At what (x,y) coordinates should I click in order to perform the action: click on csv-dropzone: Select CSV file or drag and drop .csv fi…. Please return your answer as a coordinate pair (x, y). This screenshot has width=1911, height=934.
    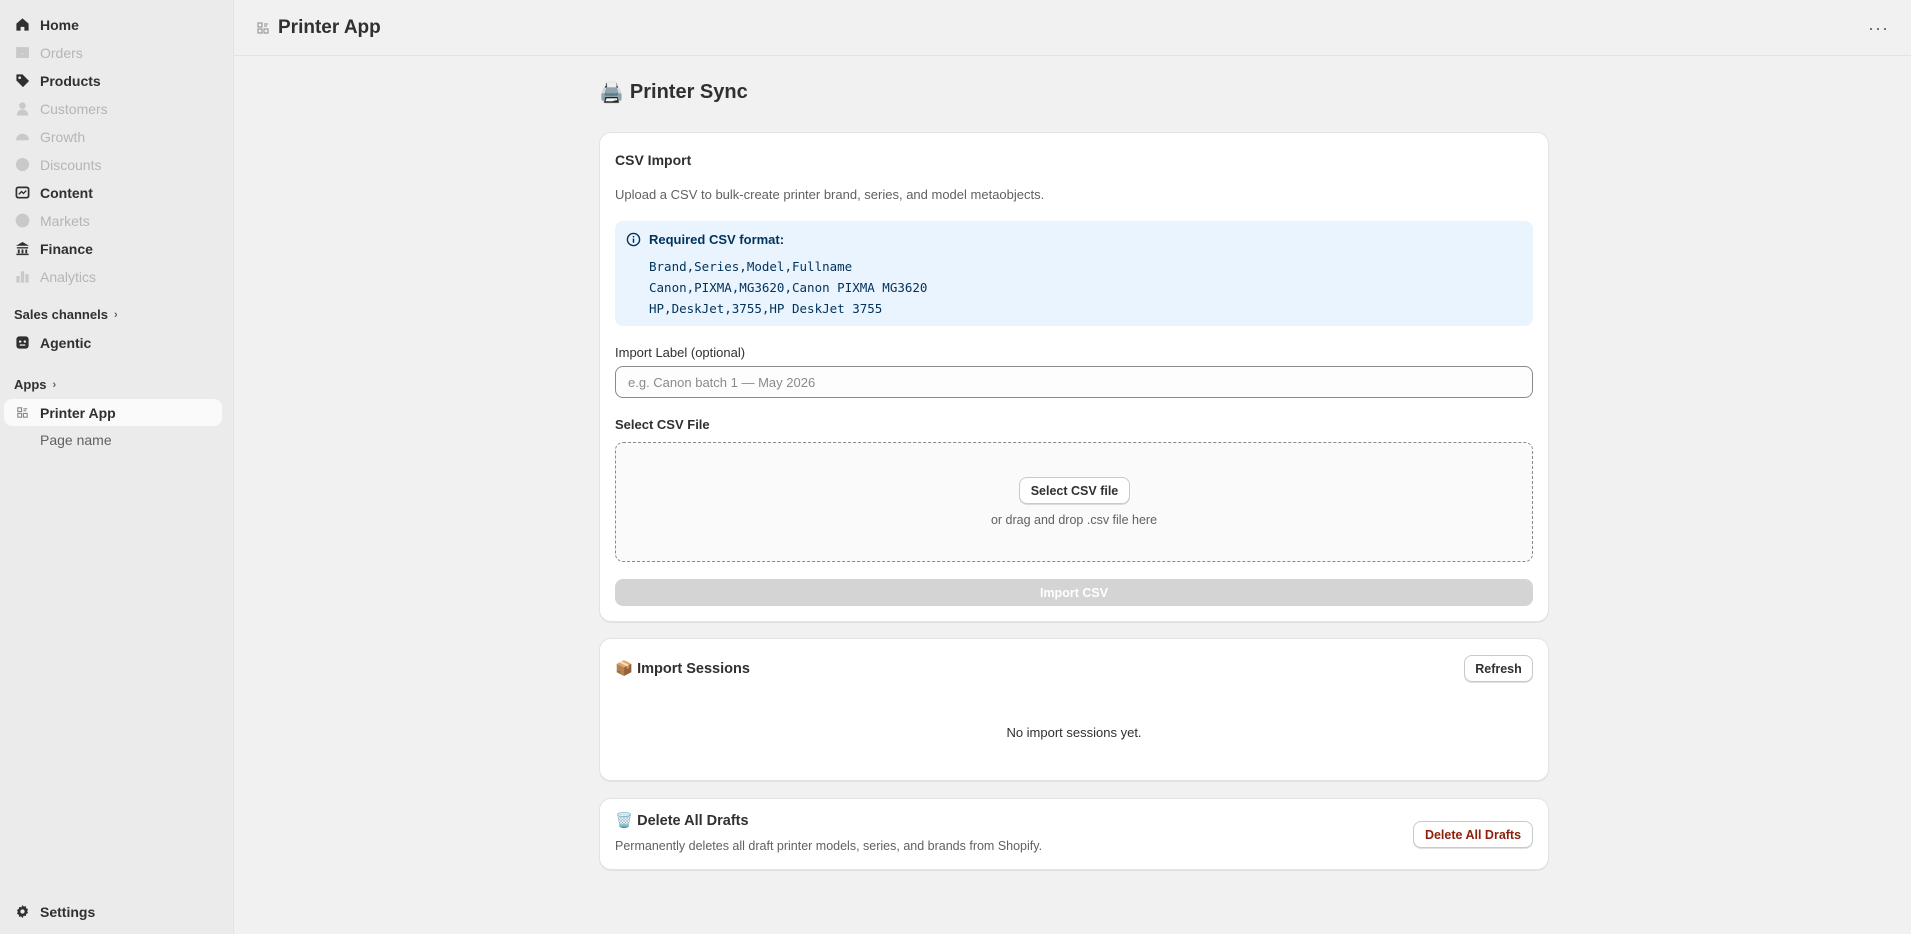
    Looking at the image, I should click on (1074, 502).